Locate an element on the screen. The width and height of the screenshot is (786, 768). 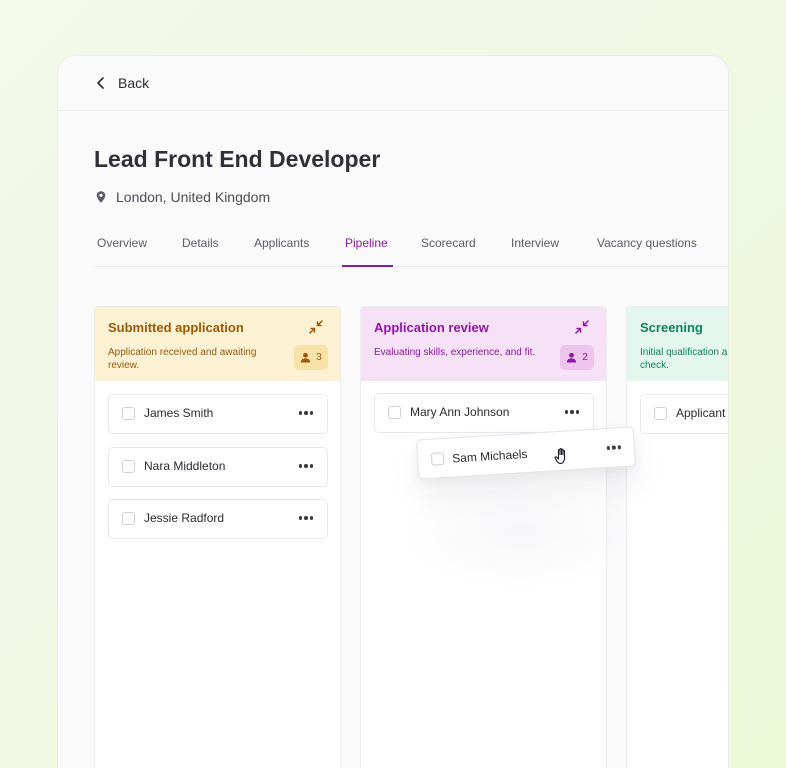
back-label: Back is located at coordinates (134, 83).